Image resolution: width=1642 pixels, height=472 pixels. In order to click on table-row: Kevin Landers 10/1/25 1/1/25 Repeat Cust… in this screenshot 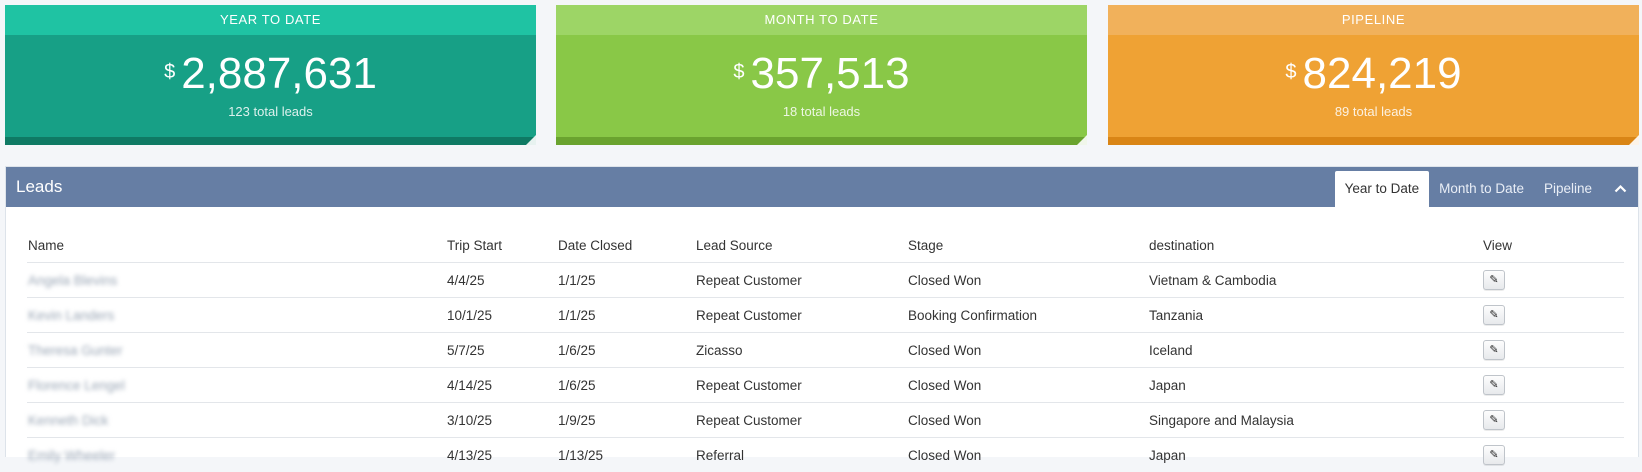, I will do `click(825, 315)`.